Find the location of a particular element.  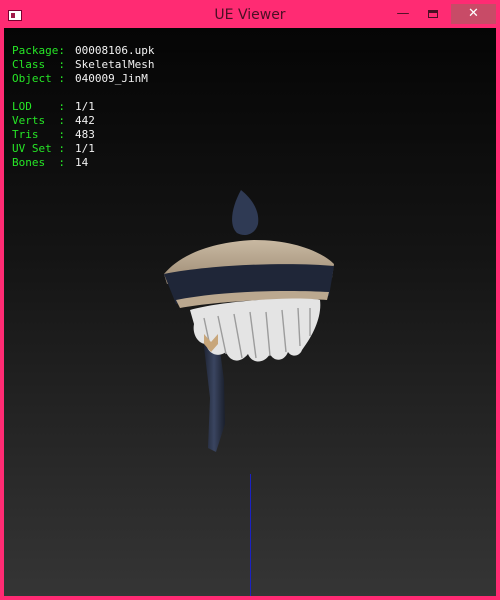

maximize-icon is located at coordinates (433, 13).